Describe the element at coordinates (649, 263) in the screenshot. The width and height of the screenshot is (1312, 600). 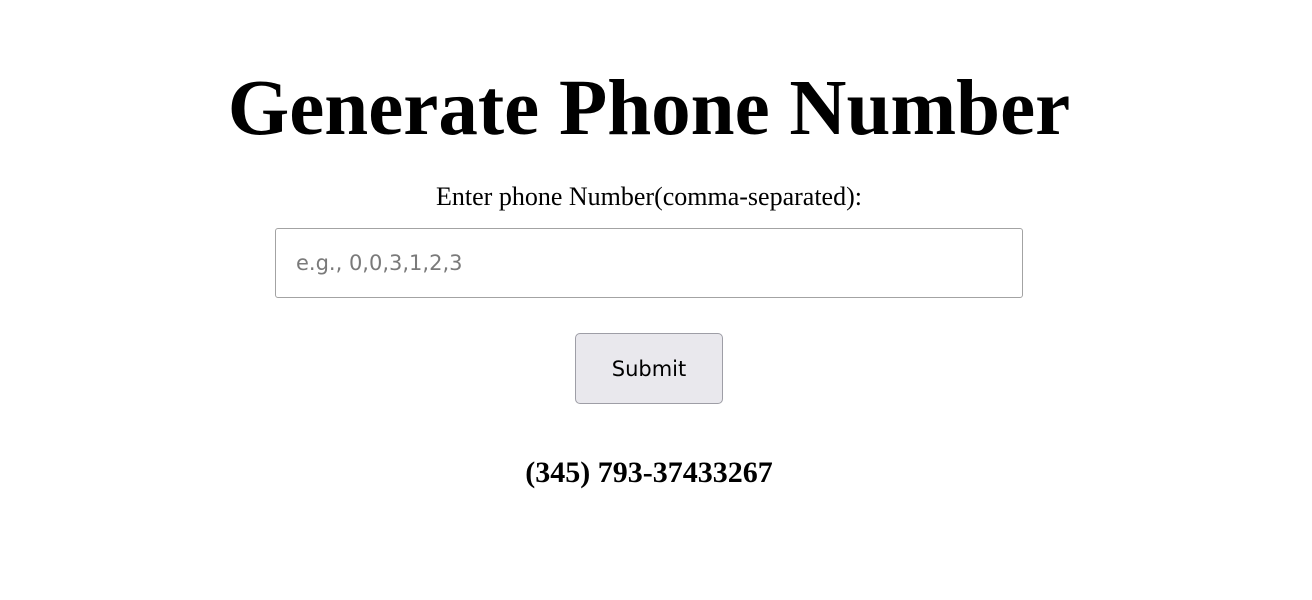
I see `phone-digits-input` at that location.